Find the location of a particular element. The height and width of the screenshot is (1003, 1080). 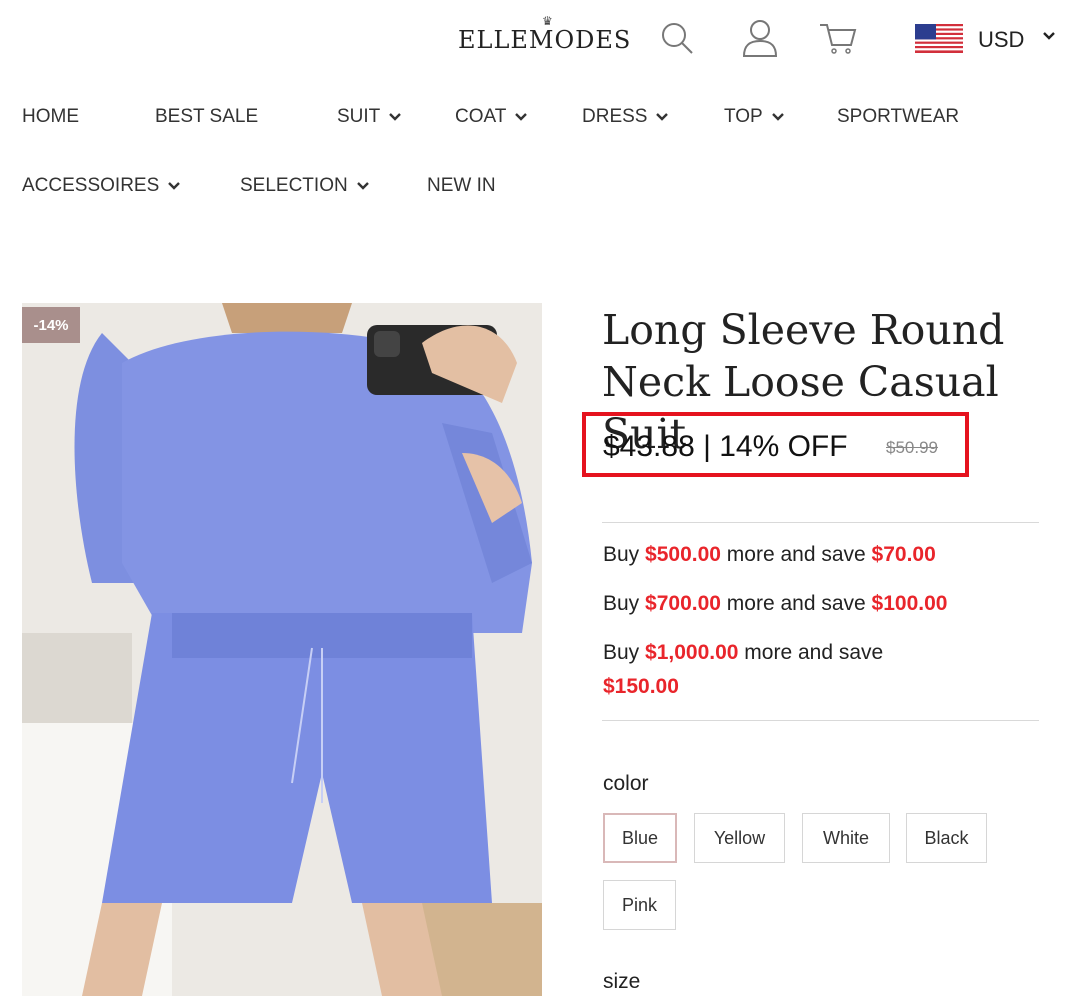

deal-save: $70.00 is located at coordinates (903, 554).